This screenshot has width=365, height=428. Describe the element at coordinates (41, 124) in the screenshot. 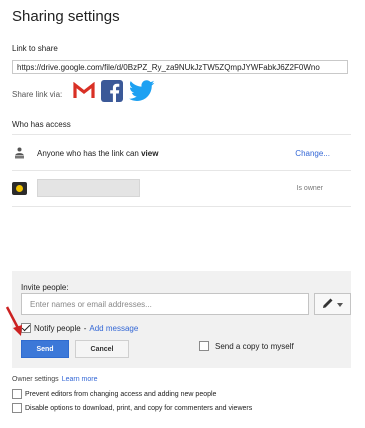

I see `who-has-access-label: Who has access` at that location.